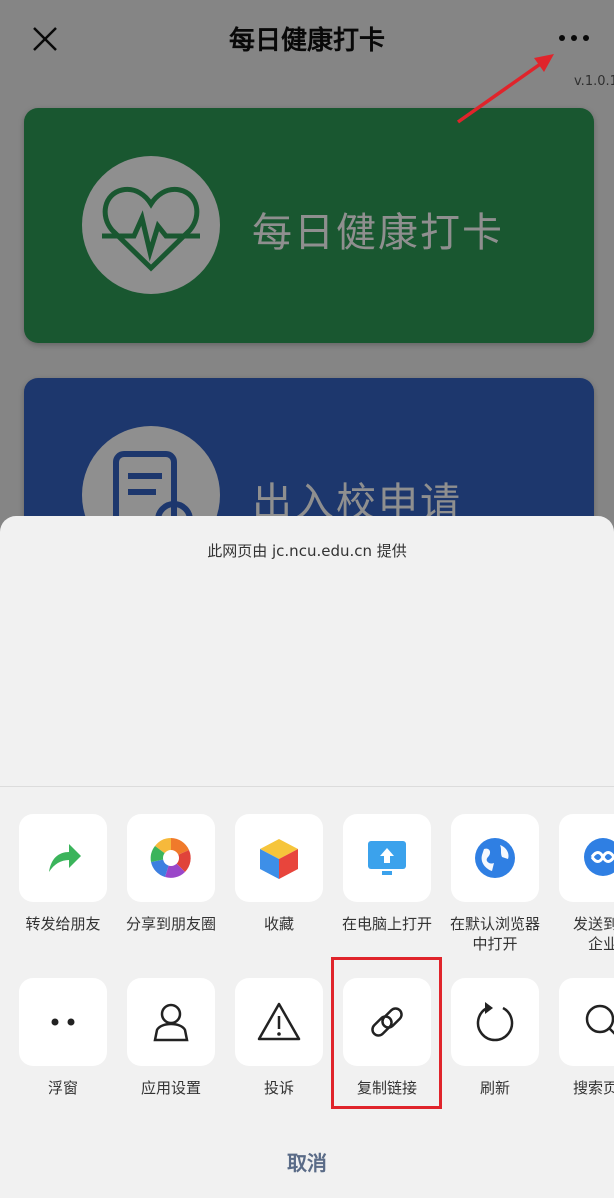 The image size is (614, 1198). I want to click on app-settings-icon, so click(171, 1022).